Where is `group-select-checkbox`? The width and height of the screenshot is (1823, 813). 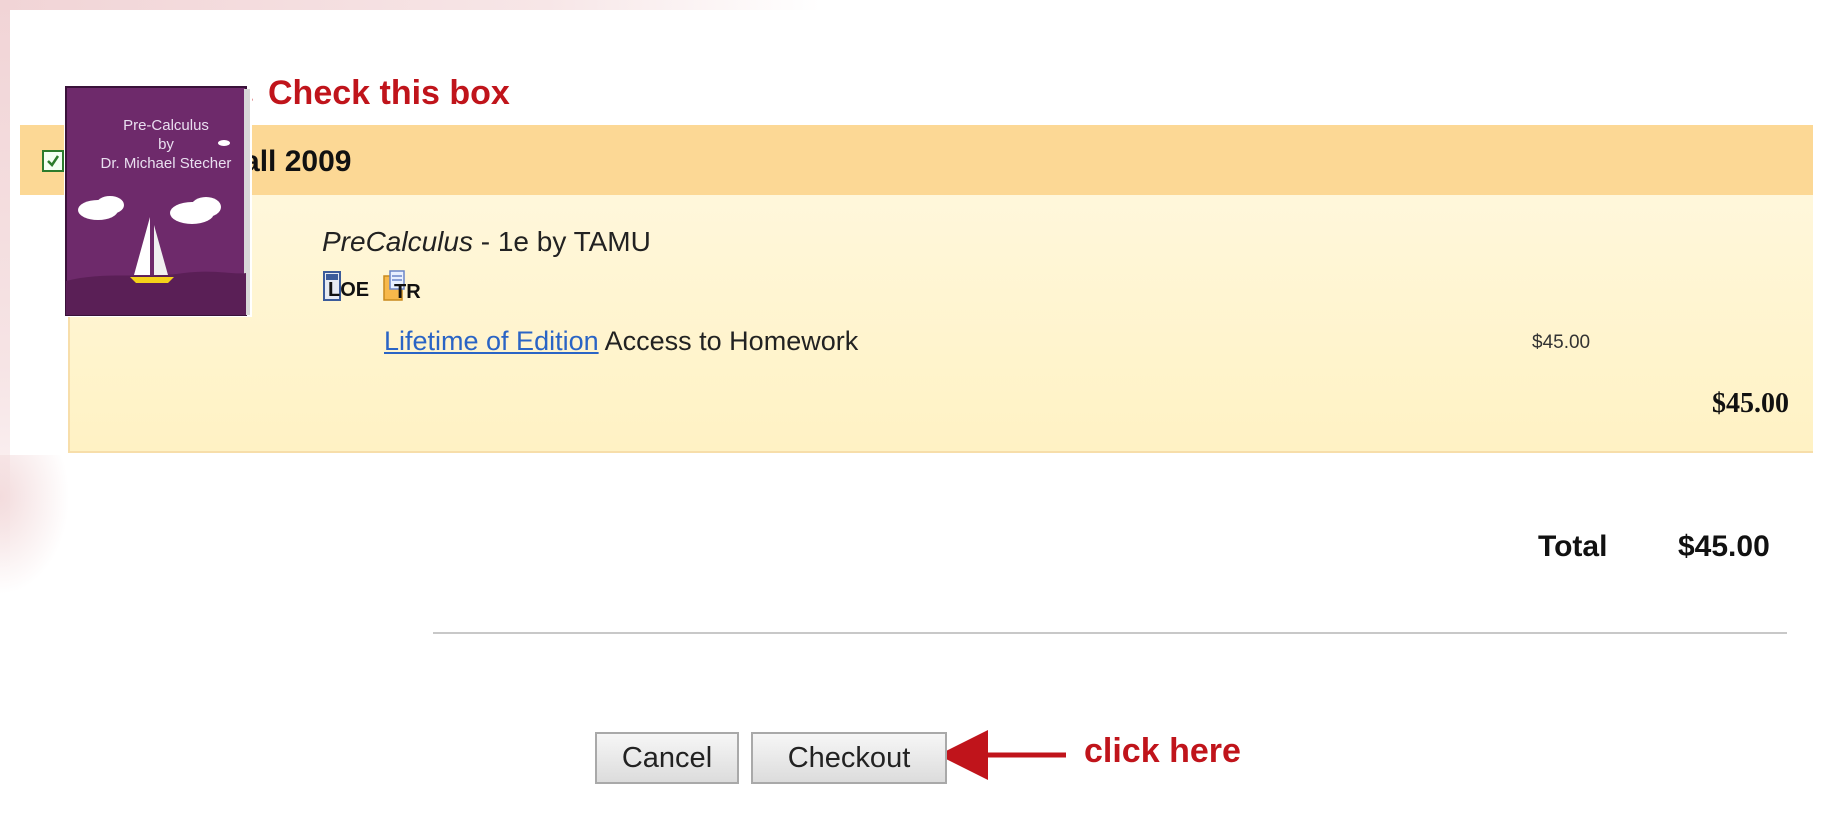 group-select-checkbox is located at coordinates (53, 161).